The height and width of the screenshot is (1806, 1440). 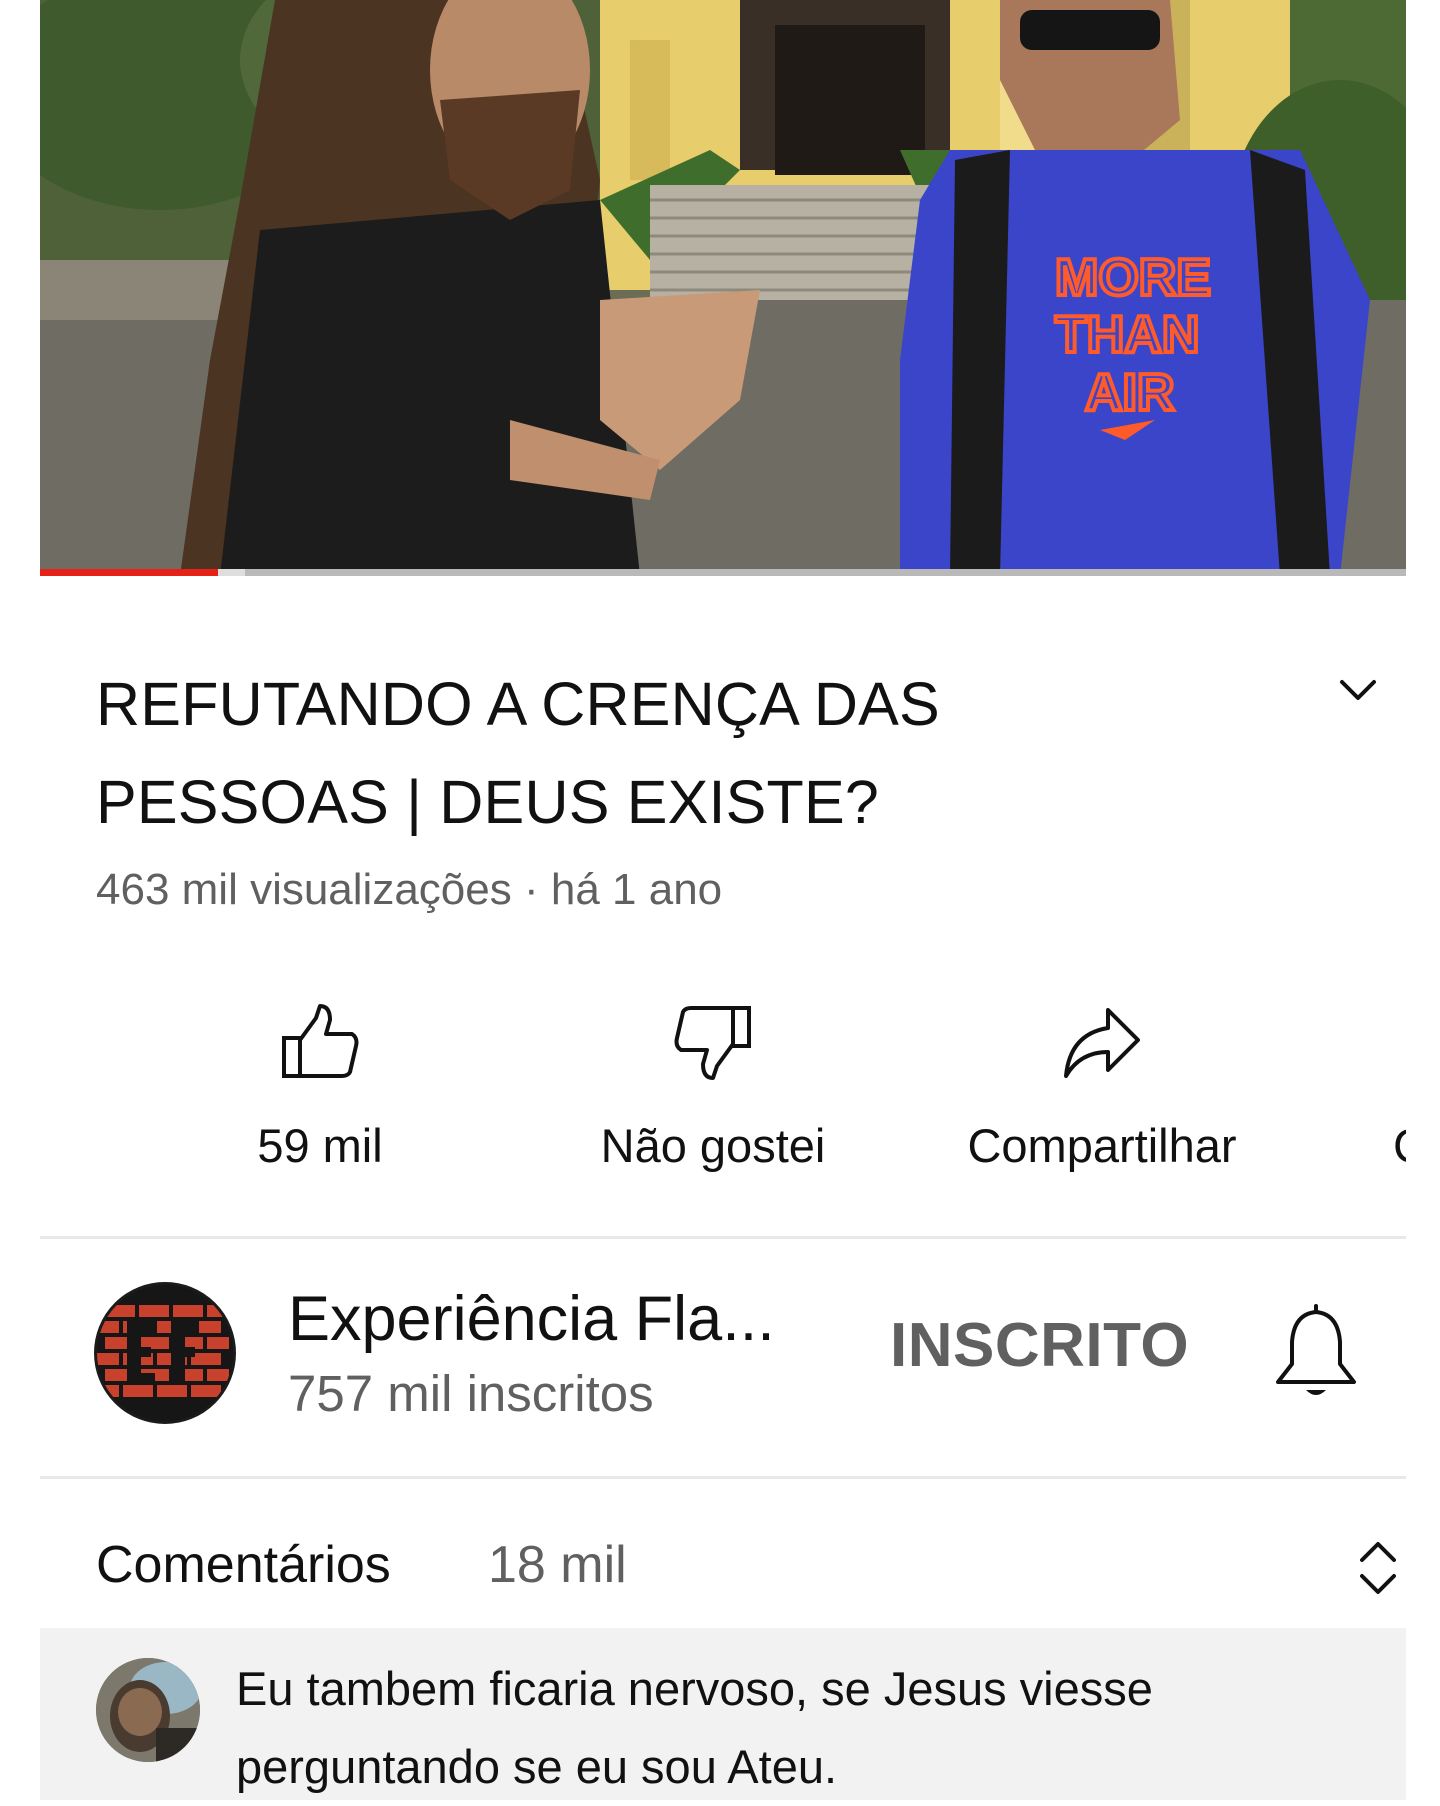 I want to click on thumbs-down-icon, so click(x=712, y=1043).